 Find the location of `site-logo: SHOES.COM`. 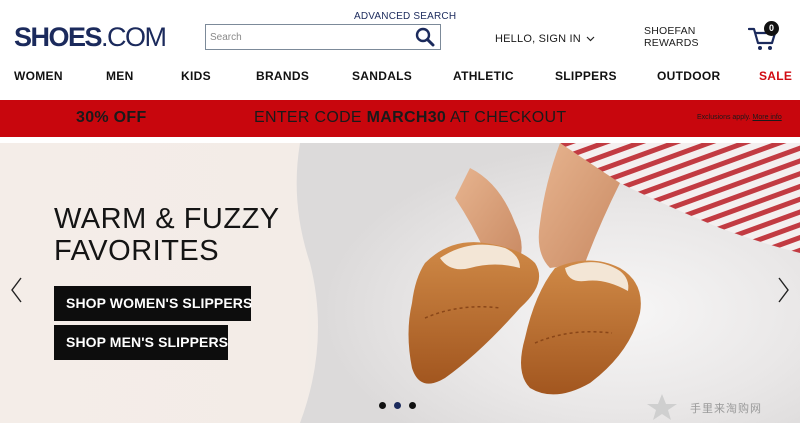

site-logo: SHOES.COM is located at coordinates (90, 37).